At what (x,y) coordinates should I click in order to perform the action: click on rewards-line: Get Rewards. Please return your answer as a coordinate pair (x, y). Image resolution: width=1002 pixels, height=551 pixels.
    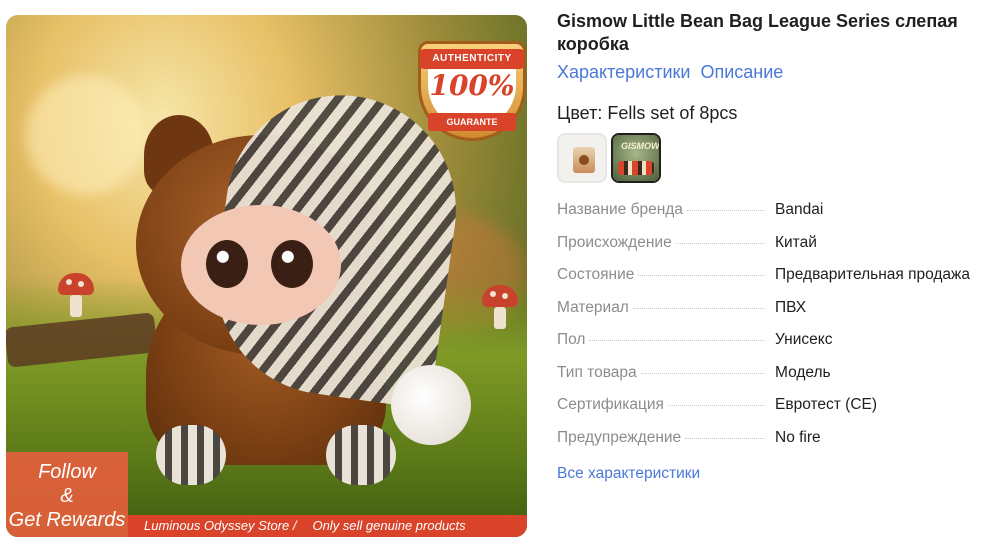
    Looking at the image, I should click on (67, 520).